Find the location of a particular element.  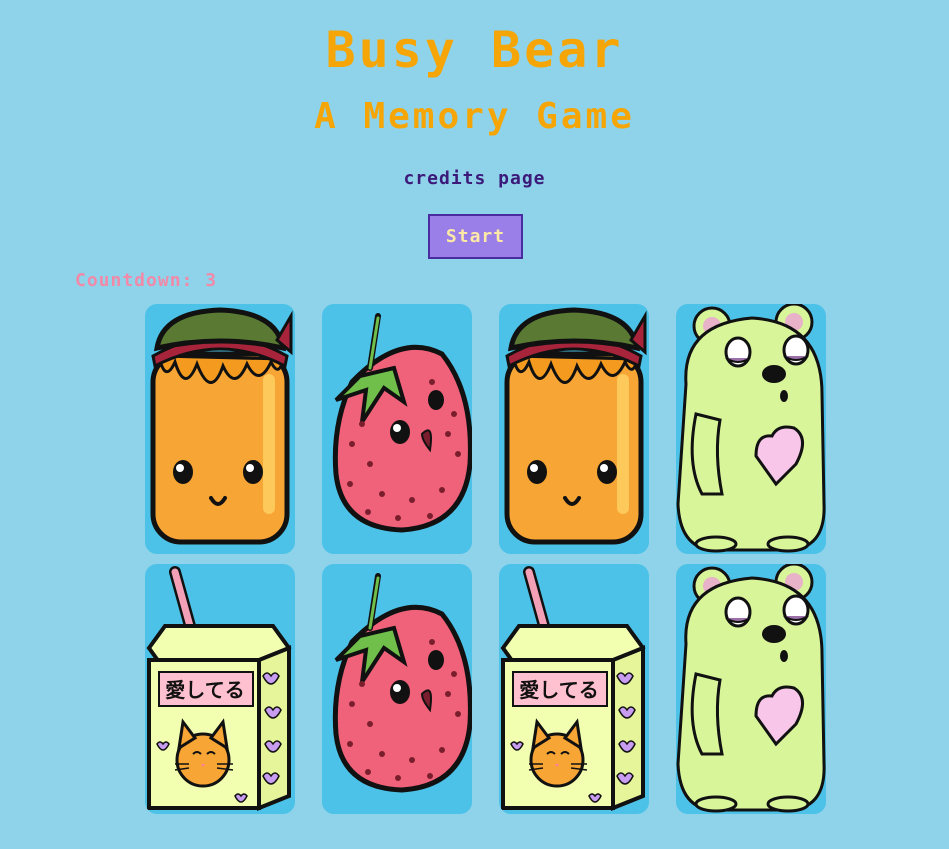

game-title: Busy Bear is located at coordinates (474, 50).